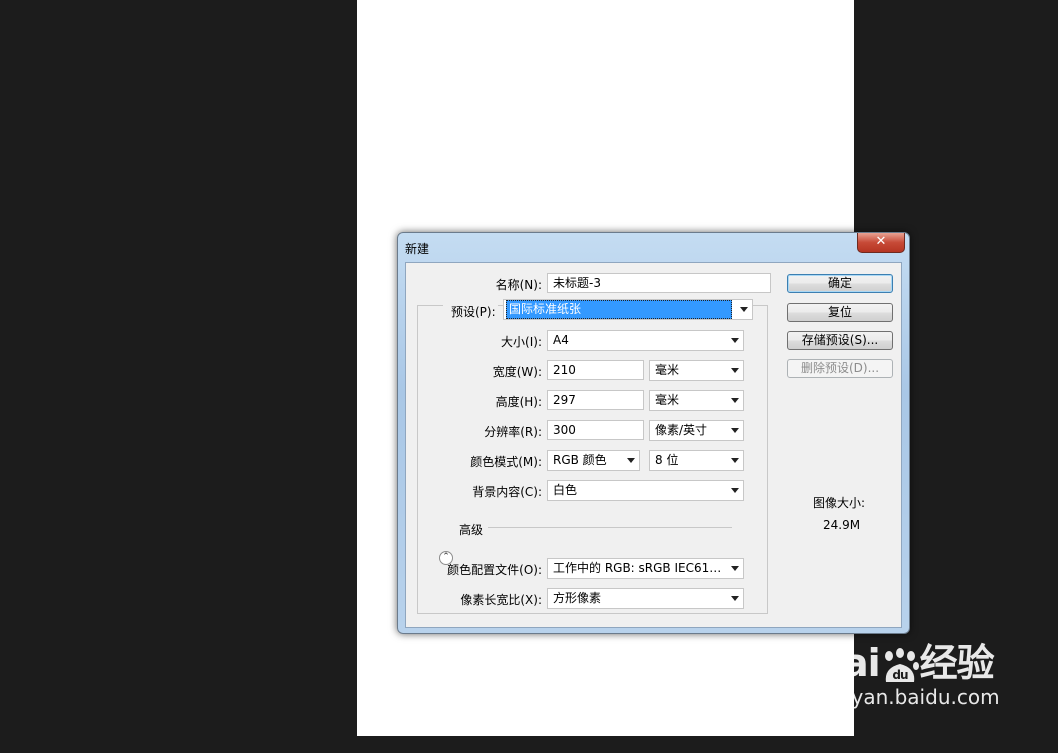 The image size is (1058, 753). Describe the element at coordinates (595, 430) in the screenshot. I see `resolution-input: 300` at that location.